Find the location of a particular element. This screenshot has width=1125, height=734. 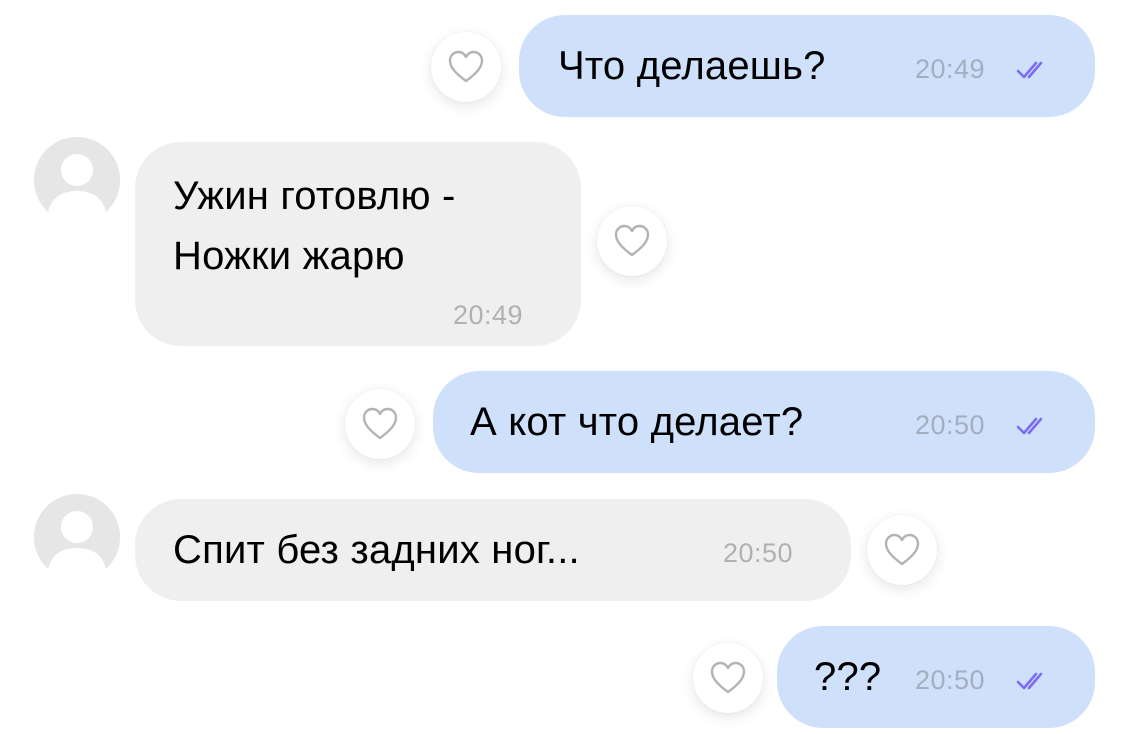

message-text: ??? is located at coordinates (848, 677).